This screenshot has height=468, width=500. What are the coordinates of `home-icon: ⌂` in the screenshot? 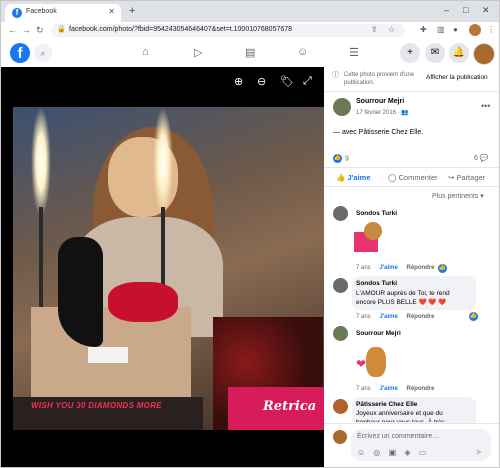 It's located at (145, 52).